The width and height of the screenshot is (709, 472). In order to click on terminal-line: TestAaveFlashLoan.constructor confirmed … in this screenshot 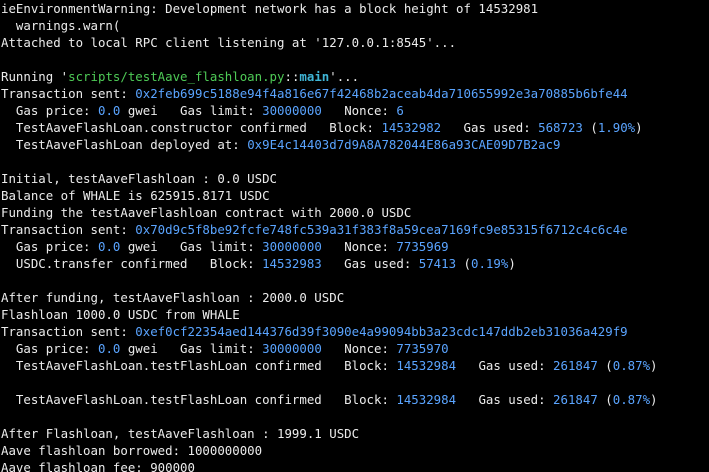, I will do `click(322, 127)`.